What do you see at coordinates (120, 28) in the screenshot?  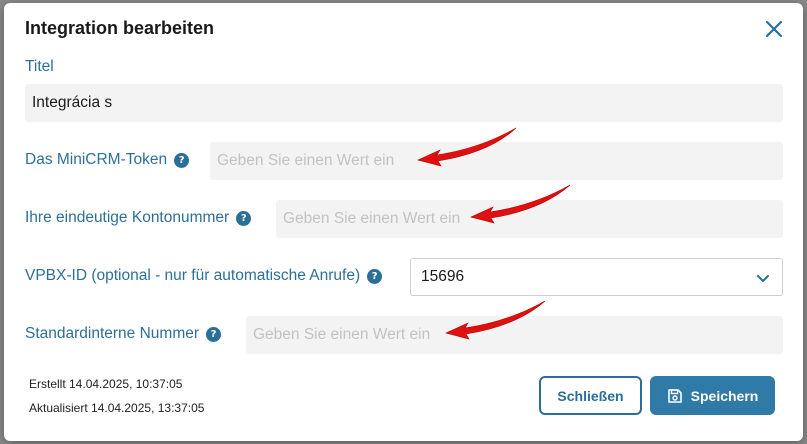 I see `dialog-title: Integration bearbeiten` at bounding box center [120, 28].